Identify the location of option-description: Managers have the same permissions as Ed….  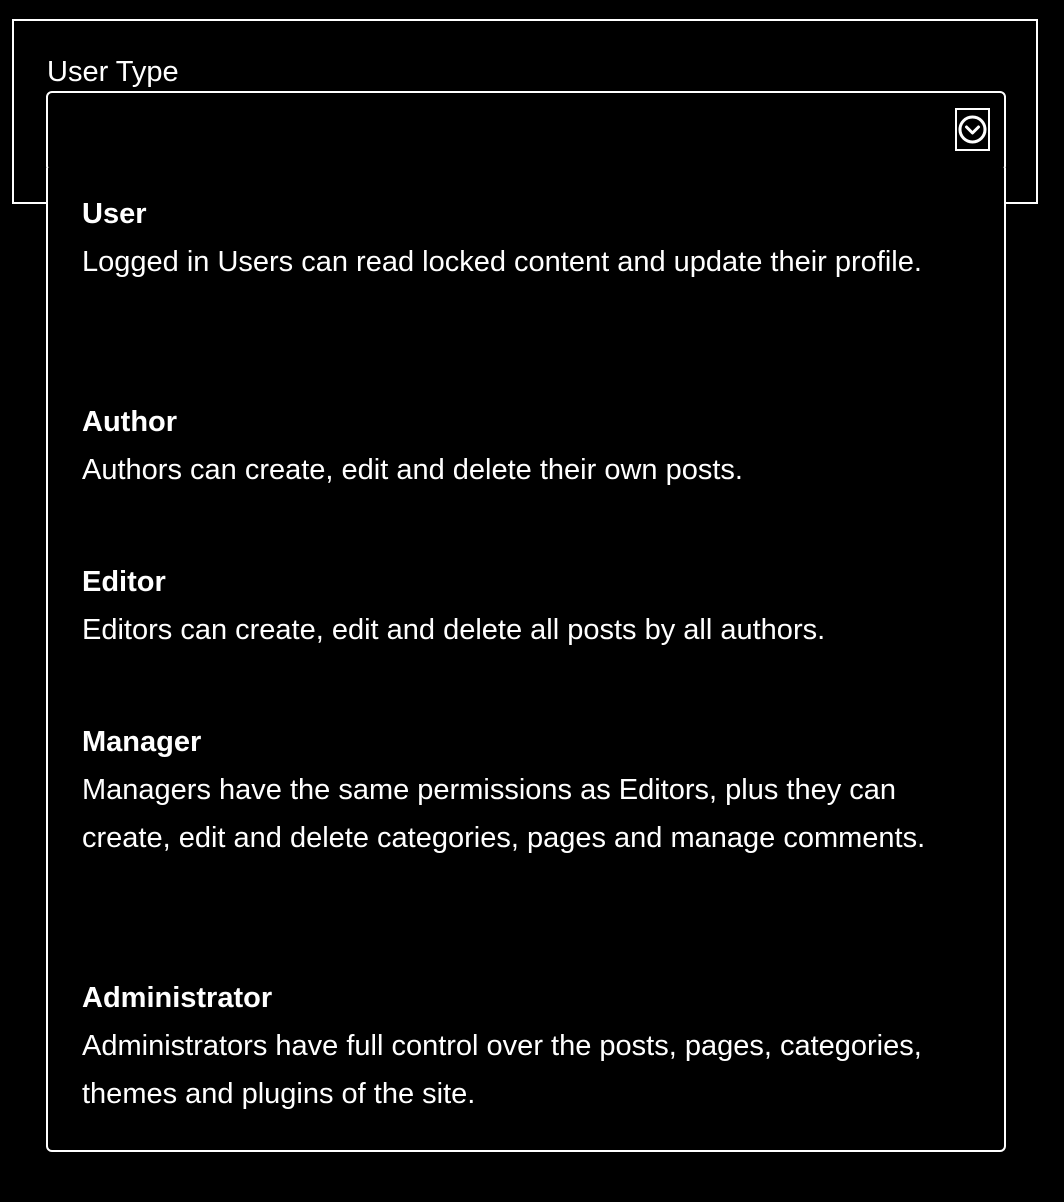
(504, 814).